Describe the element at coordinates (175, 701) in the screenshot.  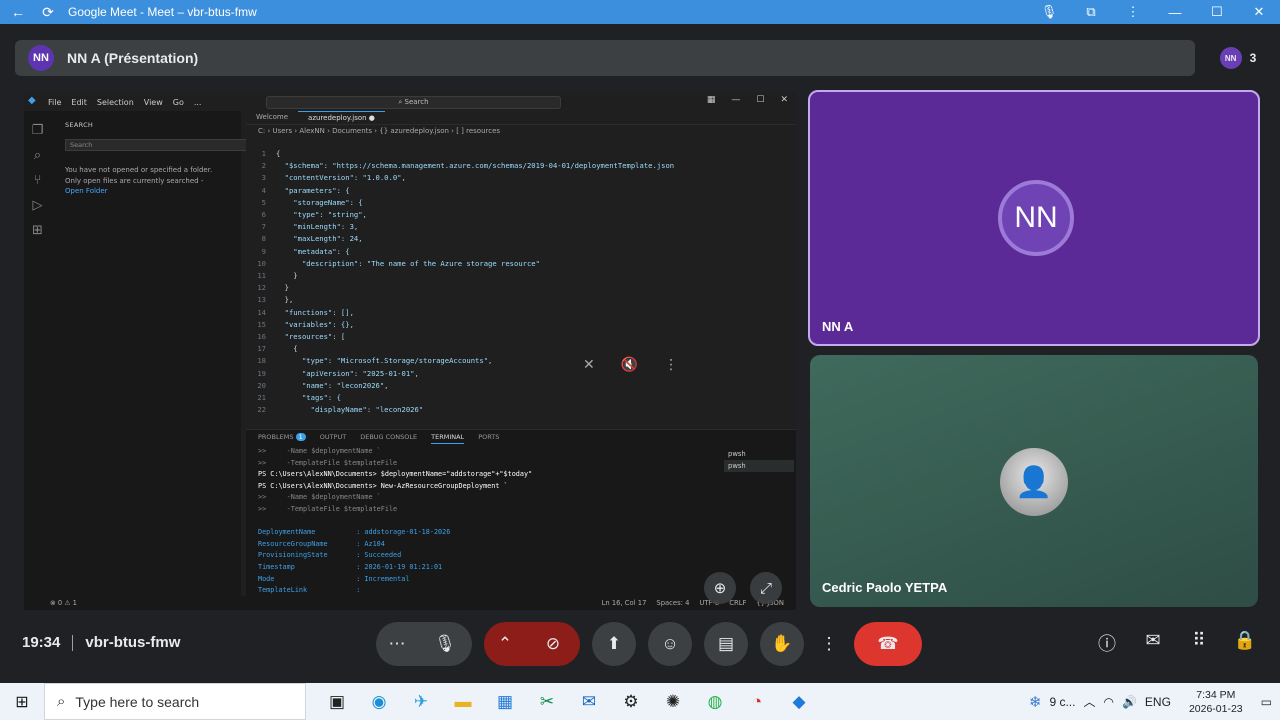
I see `taskbar-search: ⌕ Type here to search` at that location.